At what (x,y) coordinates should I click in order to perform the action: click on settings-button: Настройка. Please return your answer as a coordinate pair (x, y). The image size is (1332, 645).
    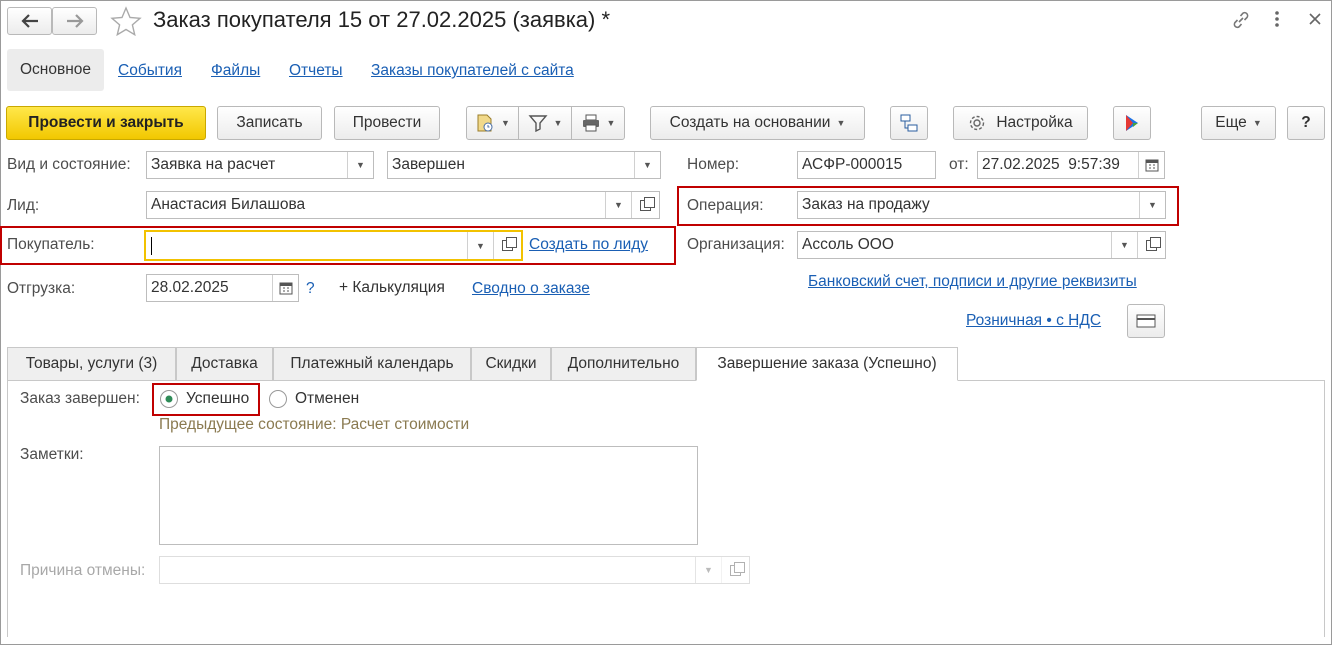
    Looking at the image, I should click on (1020, 123).